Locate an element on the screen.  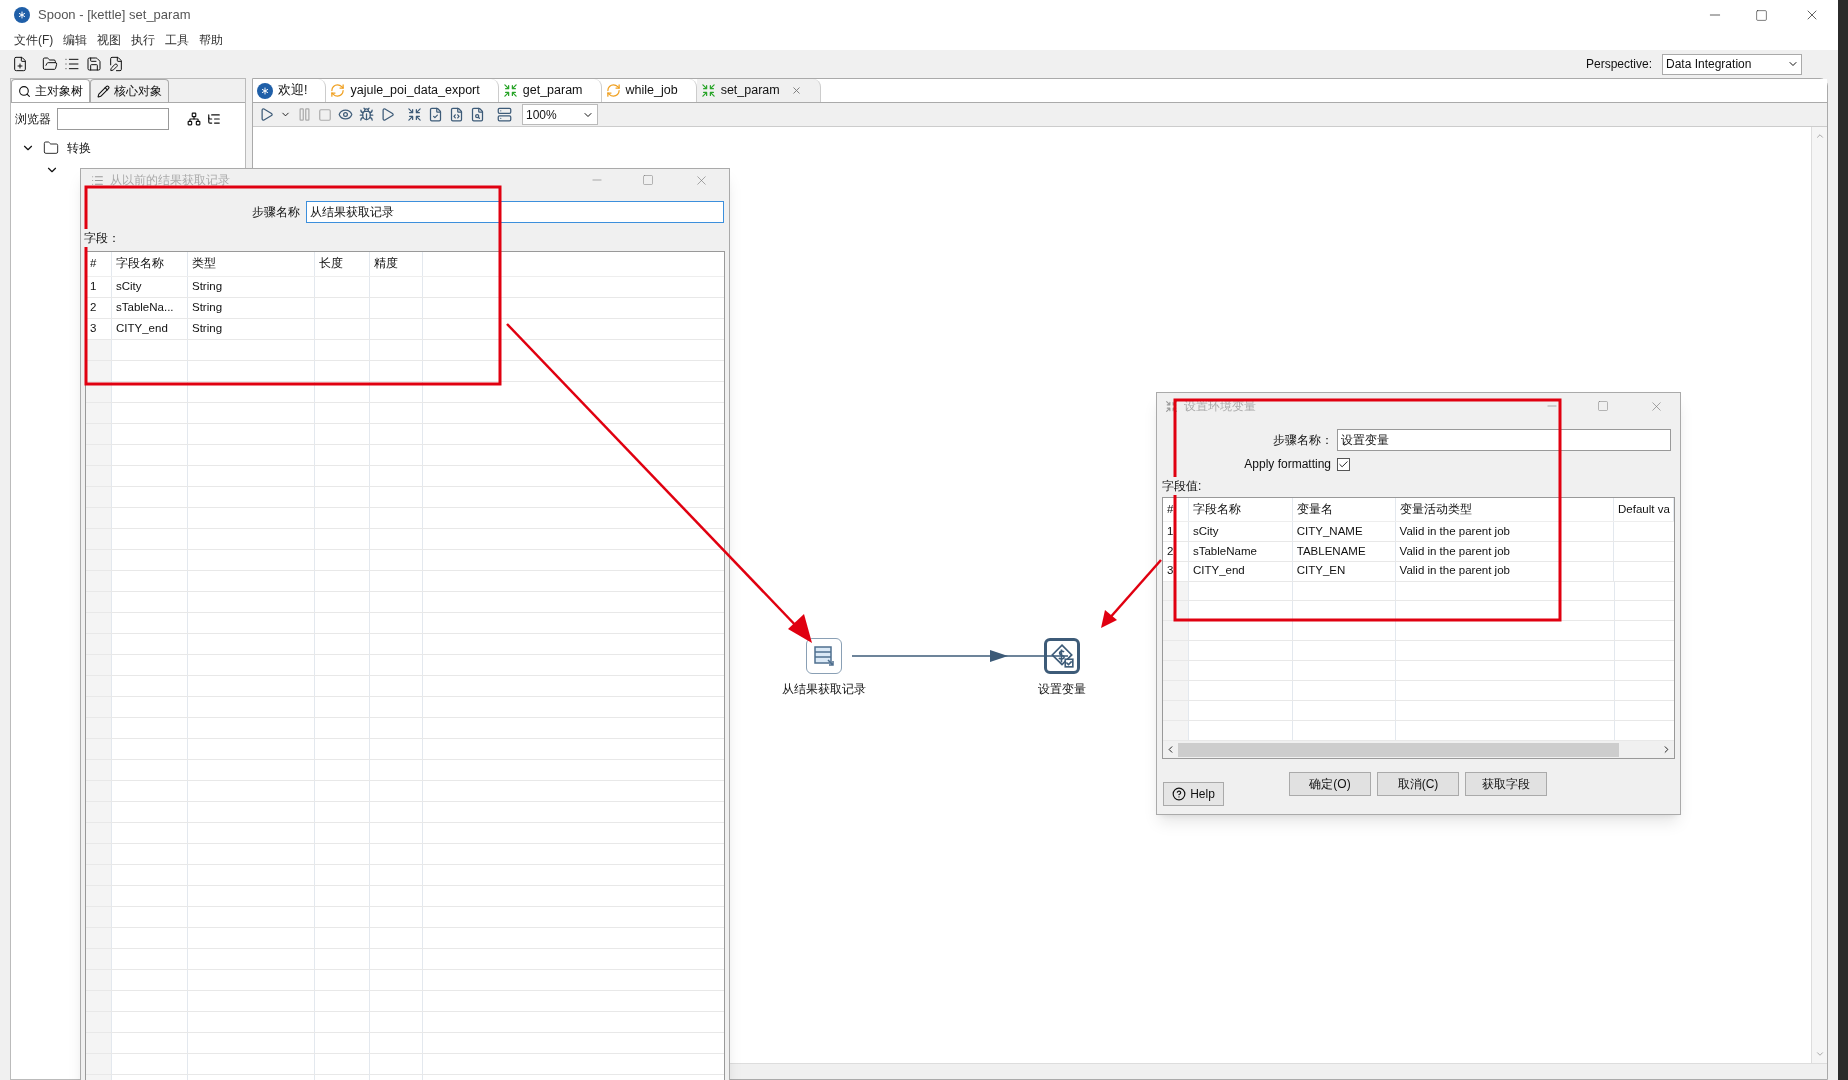
close-icon is located at coordinates (796, 90).